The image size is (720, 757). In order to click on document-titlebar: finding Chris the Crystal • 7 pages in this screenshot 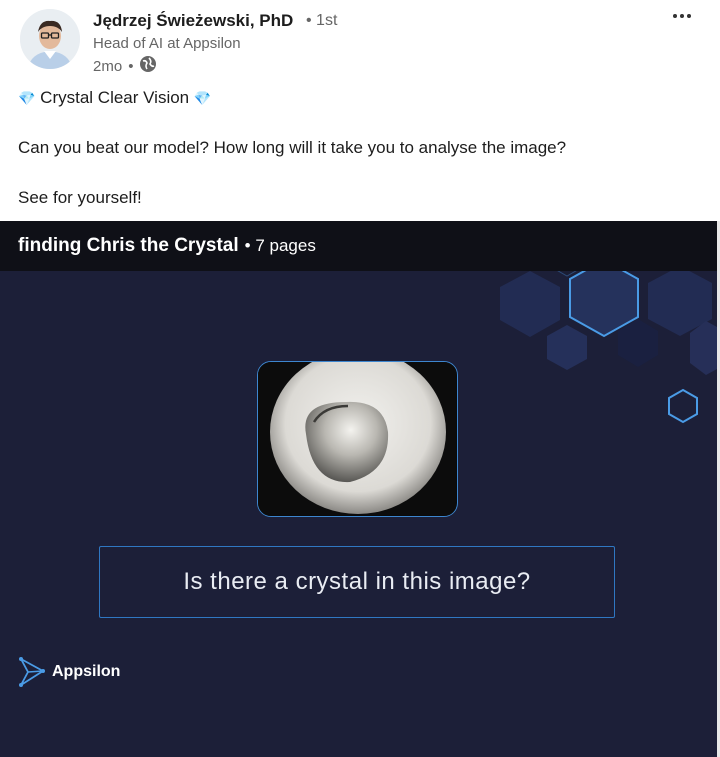, I will do `click(358, 246)`.